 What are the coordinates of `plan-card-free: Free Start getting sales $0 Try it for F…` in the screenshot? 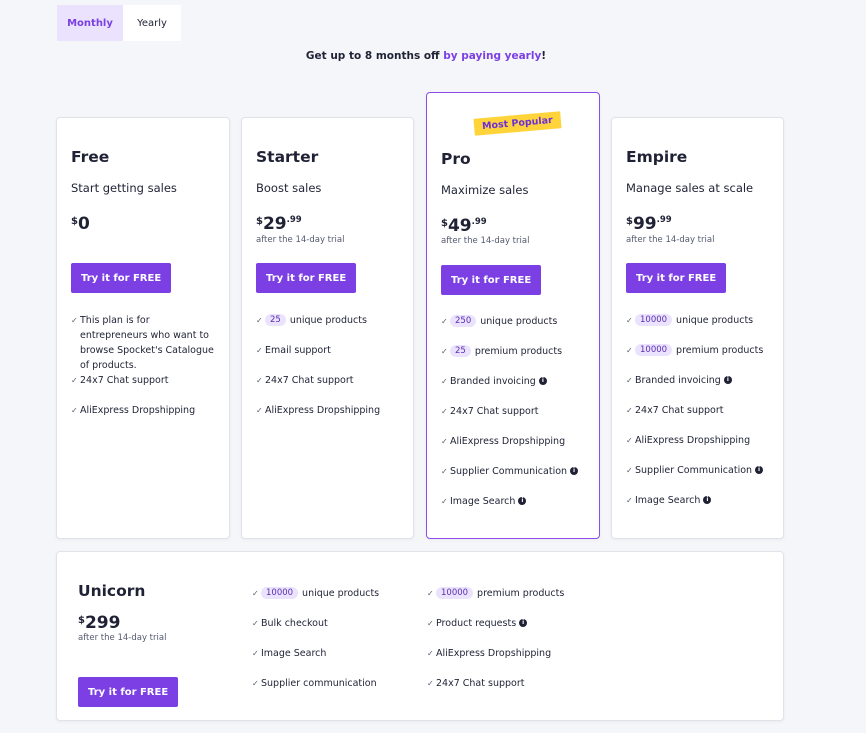 It's located at (143, 328).